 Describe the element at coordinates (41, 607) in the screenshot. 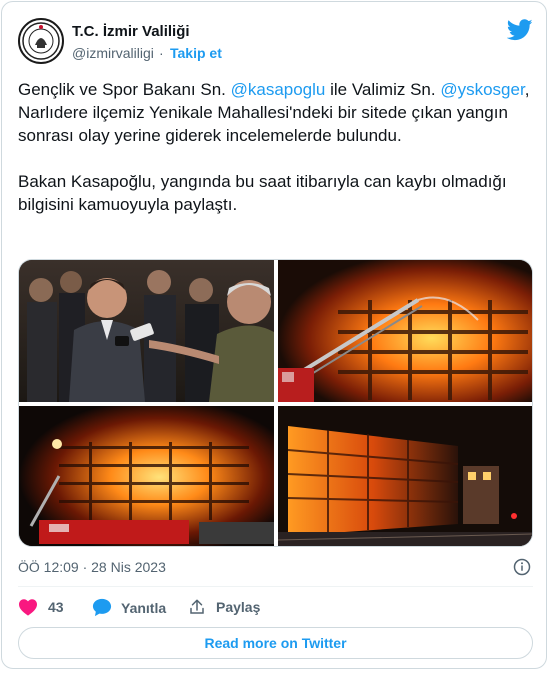

I see `like-button: 43` at that location.